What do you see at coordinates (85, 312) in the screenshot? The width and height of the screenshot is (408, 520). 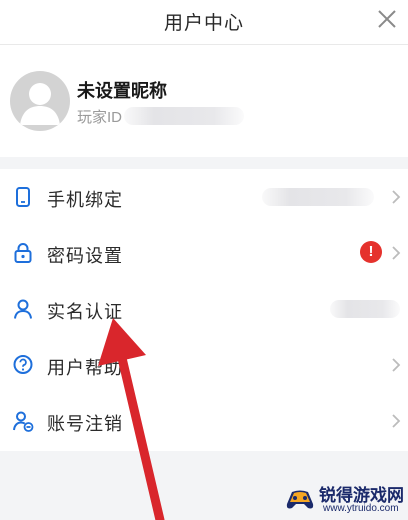 I see `menu-item-label: 实名认证` at bounding box center [85, 312].